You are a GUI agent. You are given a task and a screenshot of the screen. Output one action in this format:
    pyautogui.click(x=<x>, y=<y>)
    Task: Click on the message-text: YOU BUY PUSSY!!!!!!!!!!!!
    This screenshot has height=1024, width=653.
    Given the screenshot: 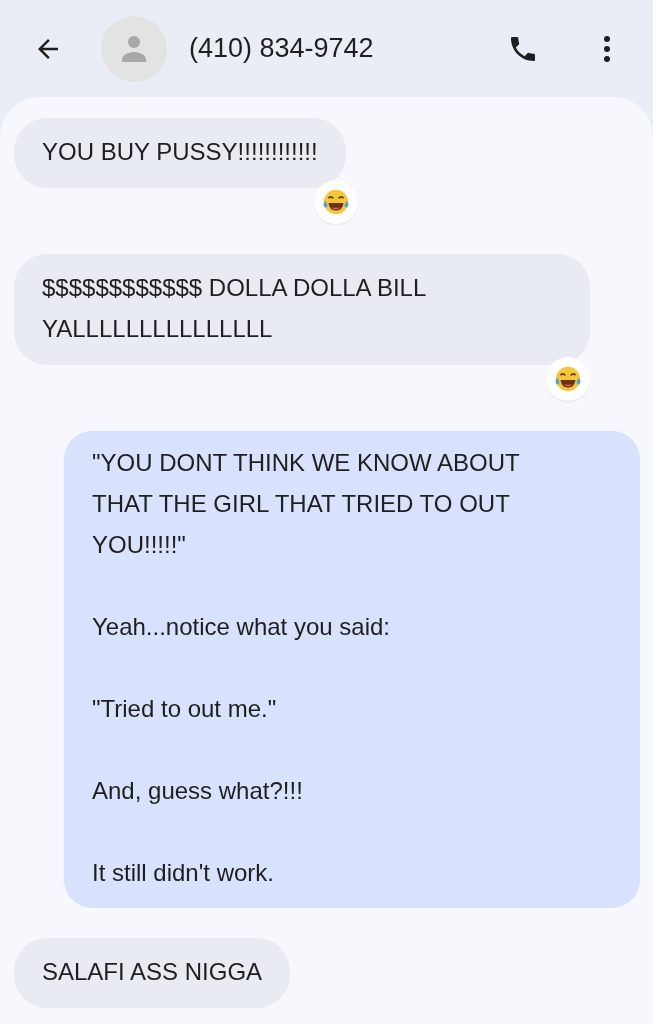 What is the action you would take?
    pyautogui.click(x=180, y=152)
    